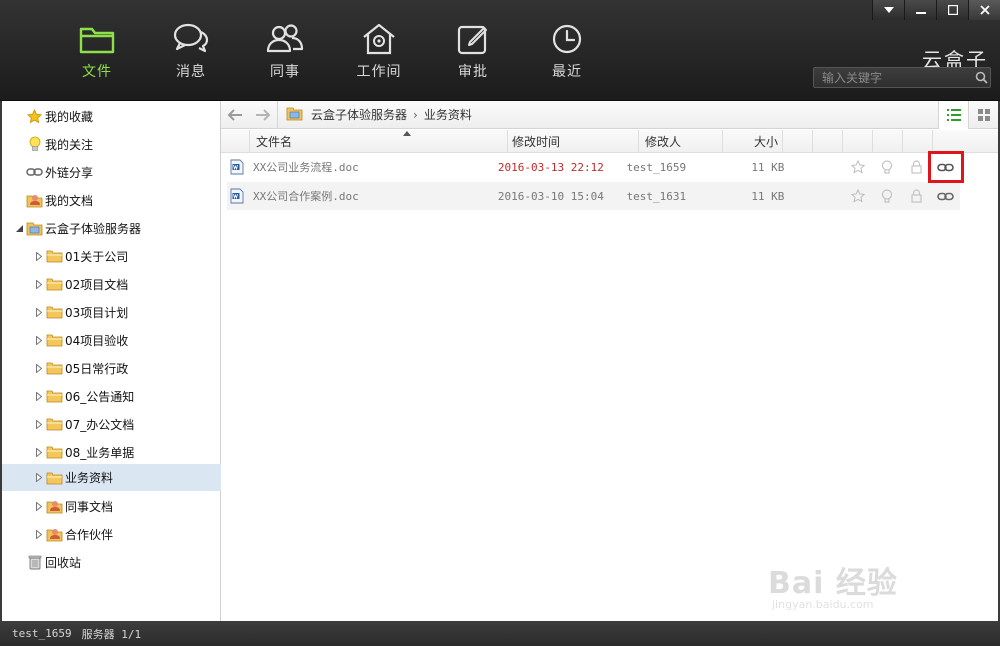  What do you see at coordinates (111, 312) in the screenshot?
I see `sidebar-item-folder-03: 03项目计划` at bounding box center [111, 312].